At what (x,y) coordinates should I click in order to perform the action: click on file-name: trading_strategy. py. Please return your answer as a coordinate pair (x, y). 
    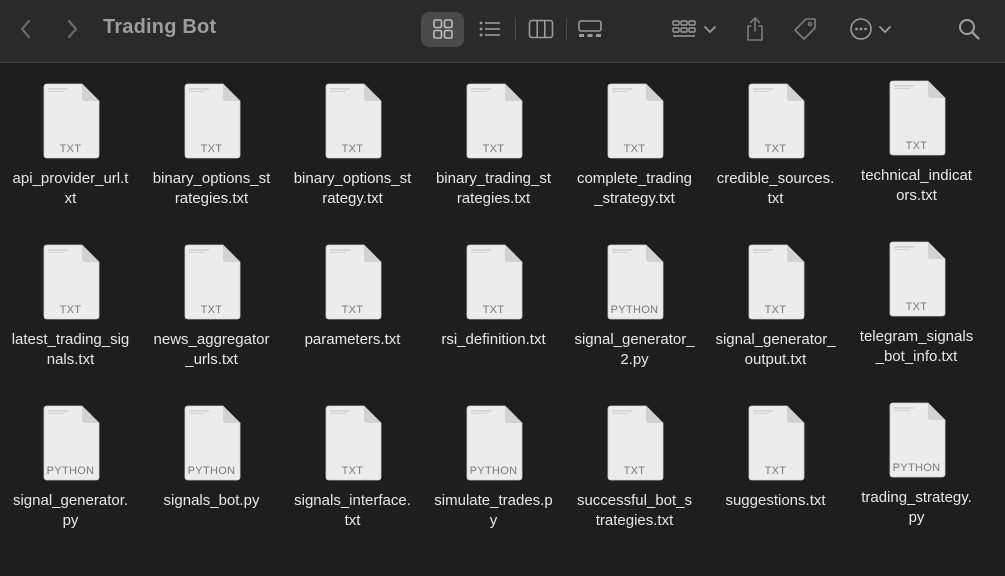
    Looking at the image, I should click on (916, 508).